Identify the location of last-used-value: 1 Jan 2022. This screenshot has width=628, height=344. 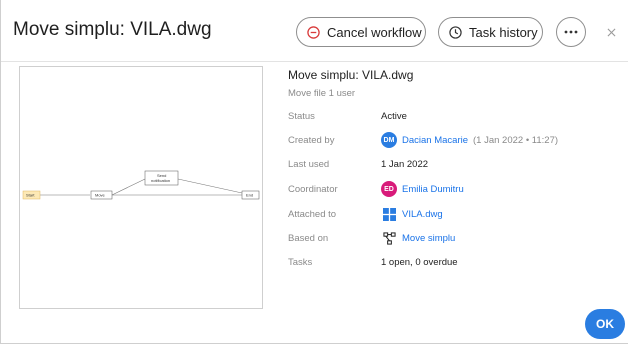
(405, 164).